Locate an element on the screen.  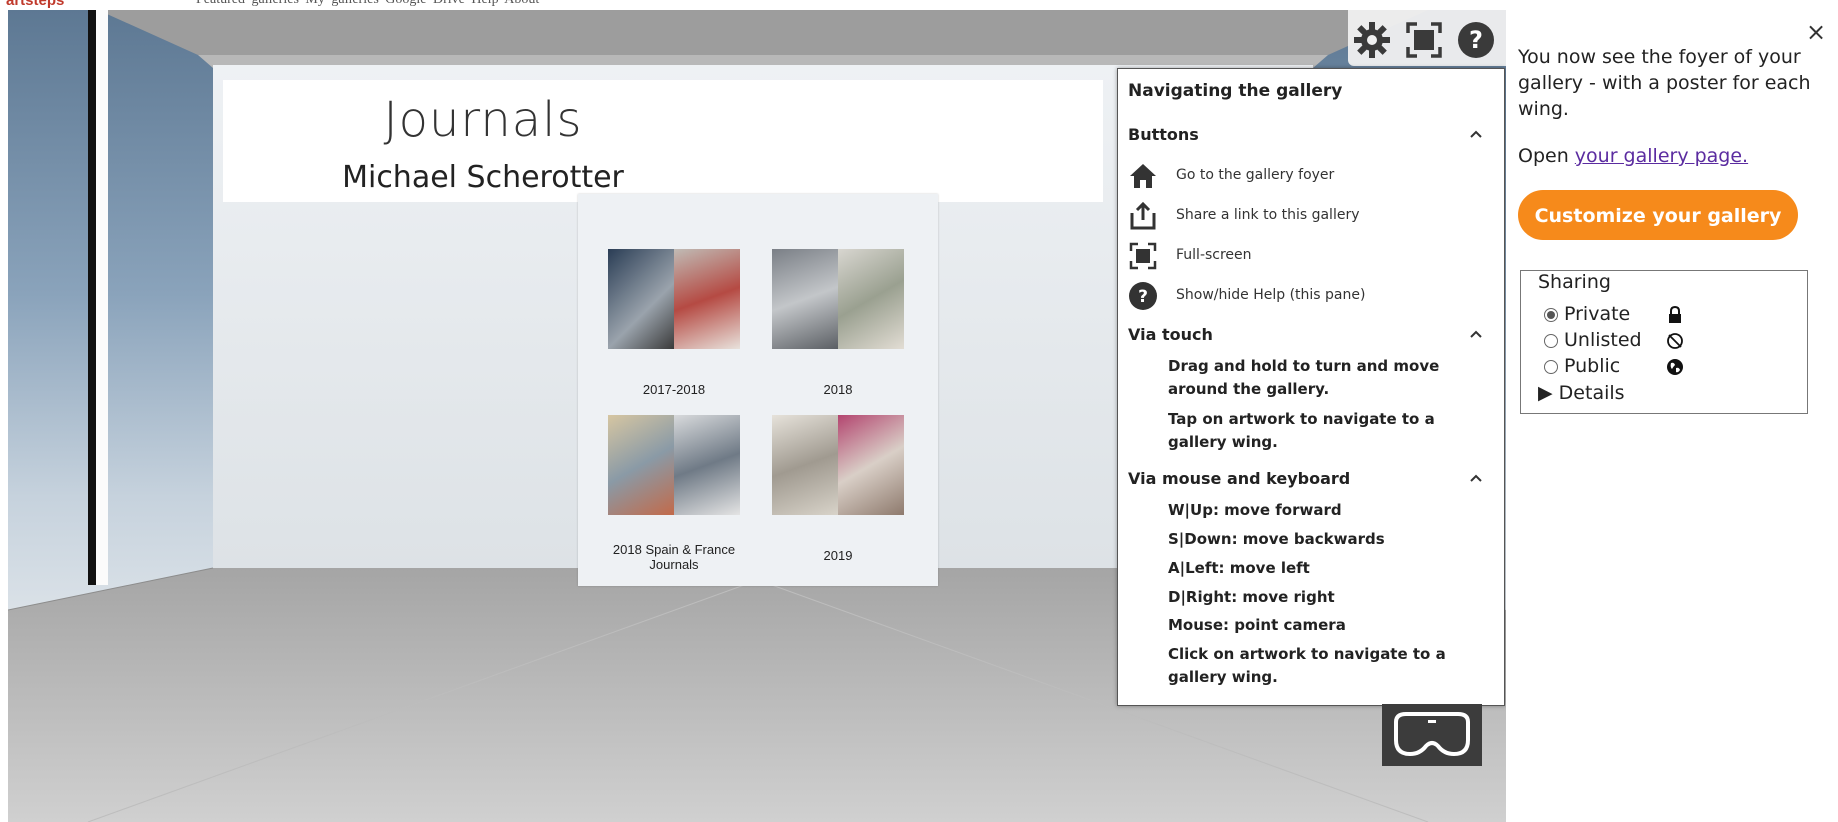
section-heading-touch: Via touch is located at coordinates (1170, 334).